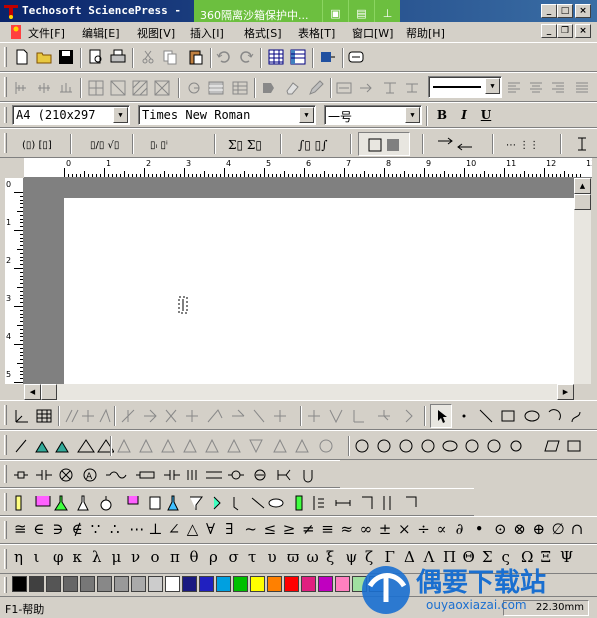  I want to click on symbol-button: η, so click(18, 557).